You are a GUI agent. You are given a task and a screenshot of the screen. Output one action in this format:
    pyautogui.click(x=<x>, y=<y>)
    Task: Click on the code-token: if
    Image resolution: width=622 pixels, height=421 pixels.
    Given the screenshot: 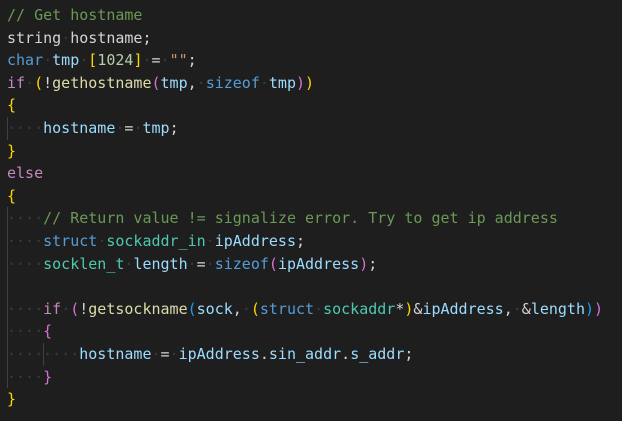 What is the action you would take?
    pyautogui.click(x=52, y=308)
    